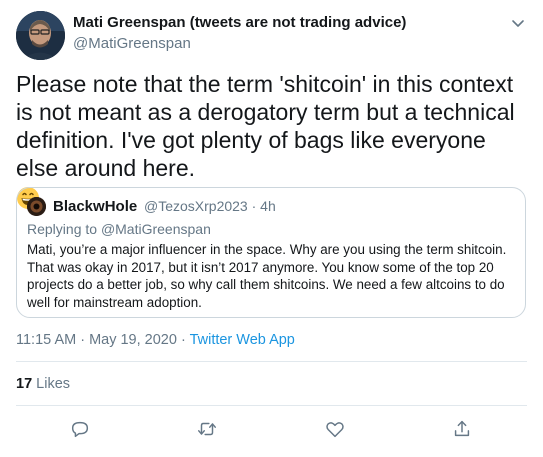 The height and width of the screenshot is (457, 543). Describe the element at coordinates (207, 429) in the screenshot. I see `retweet-icon` at that location.